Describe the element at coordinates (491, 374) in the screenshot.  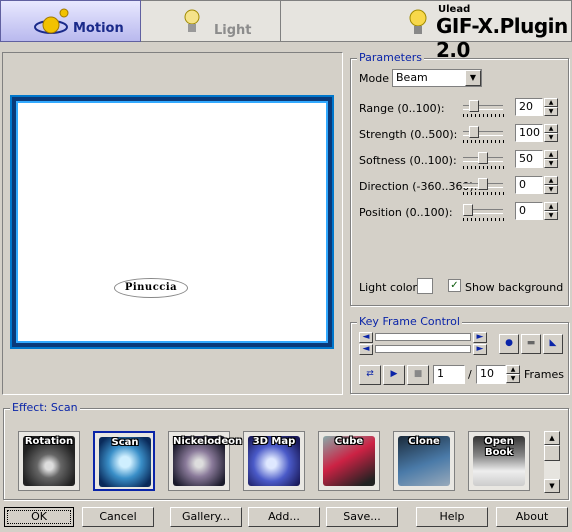
I see `total-frames-input: 10` at that location.